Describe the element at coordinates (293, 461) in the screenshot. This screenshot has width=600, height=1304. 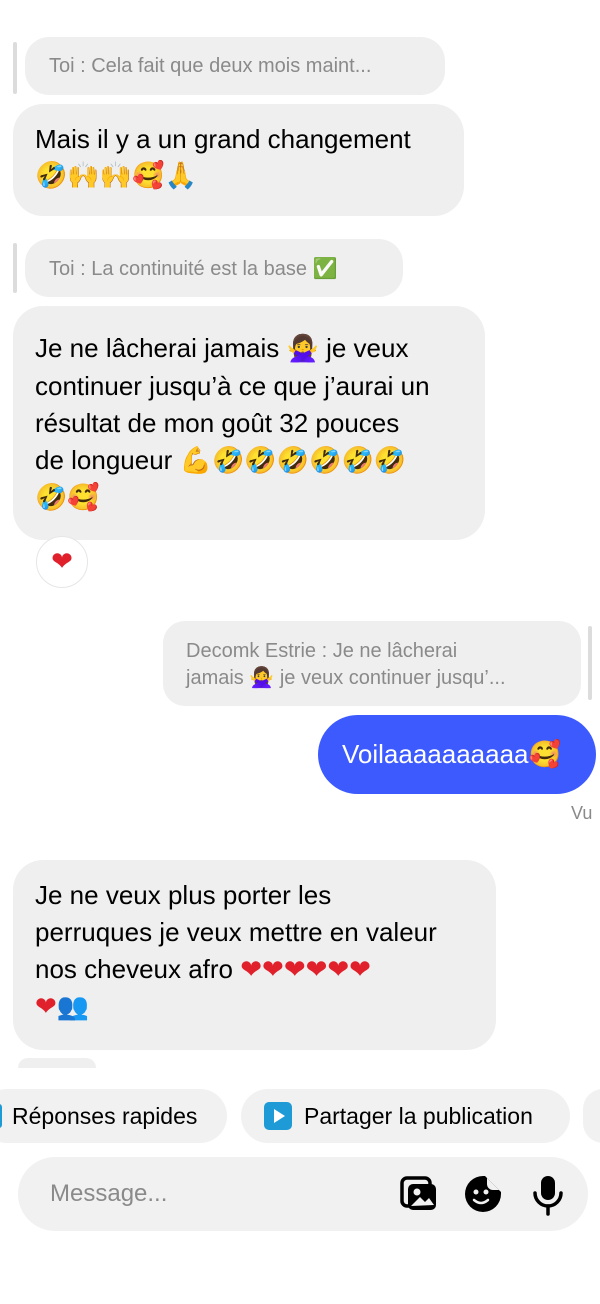
I see `message-emoji: 💪🤣🤣🤣🤣🤣🤣` at that location.